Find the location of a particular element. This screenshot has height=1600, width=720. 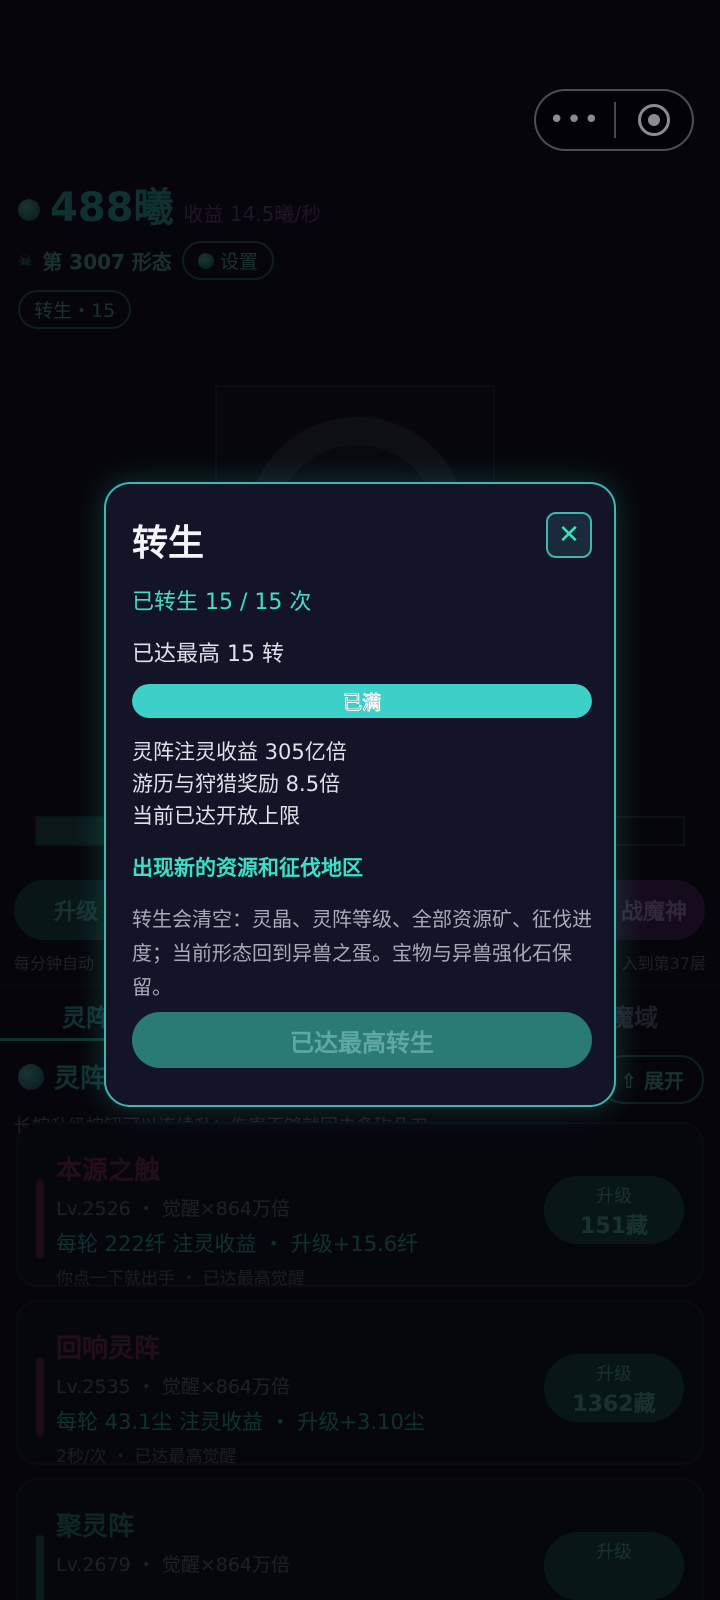

rebirth-progress: 已满 is located at coordinates (362, 701).